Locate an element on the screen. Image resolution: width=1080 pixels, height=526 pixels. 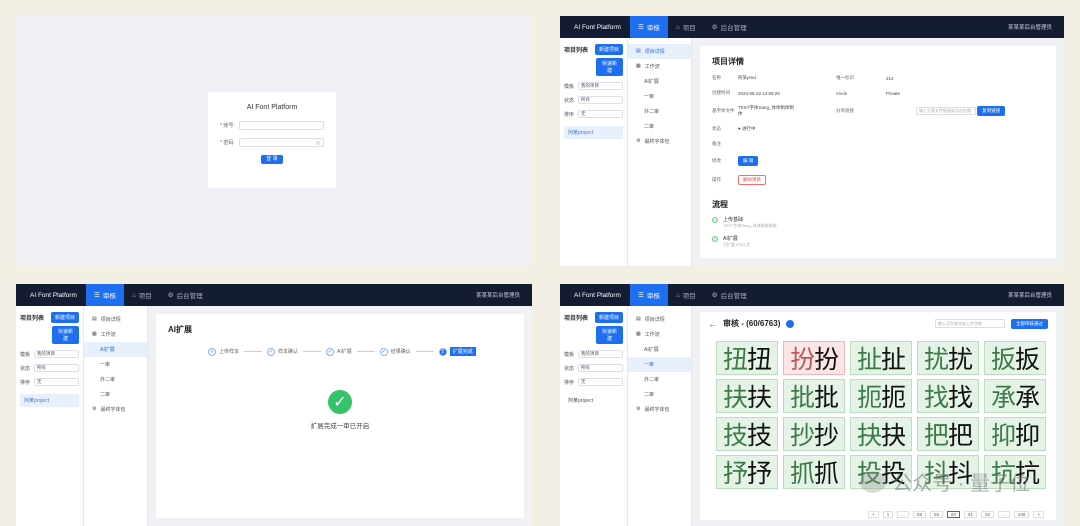
glyph-search-input: 输入汉字查询或上传字库 is located at coordinates (970, 323).